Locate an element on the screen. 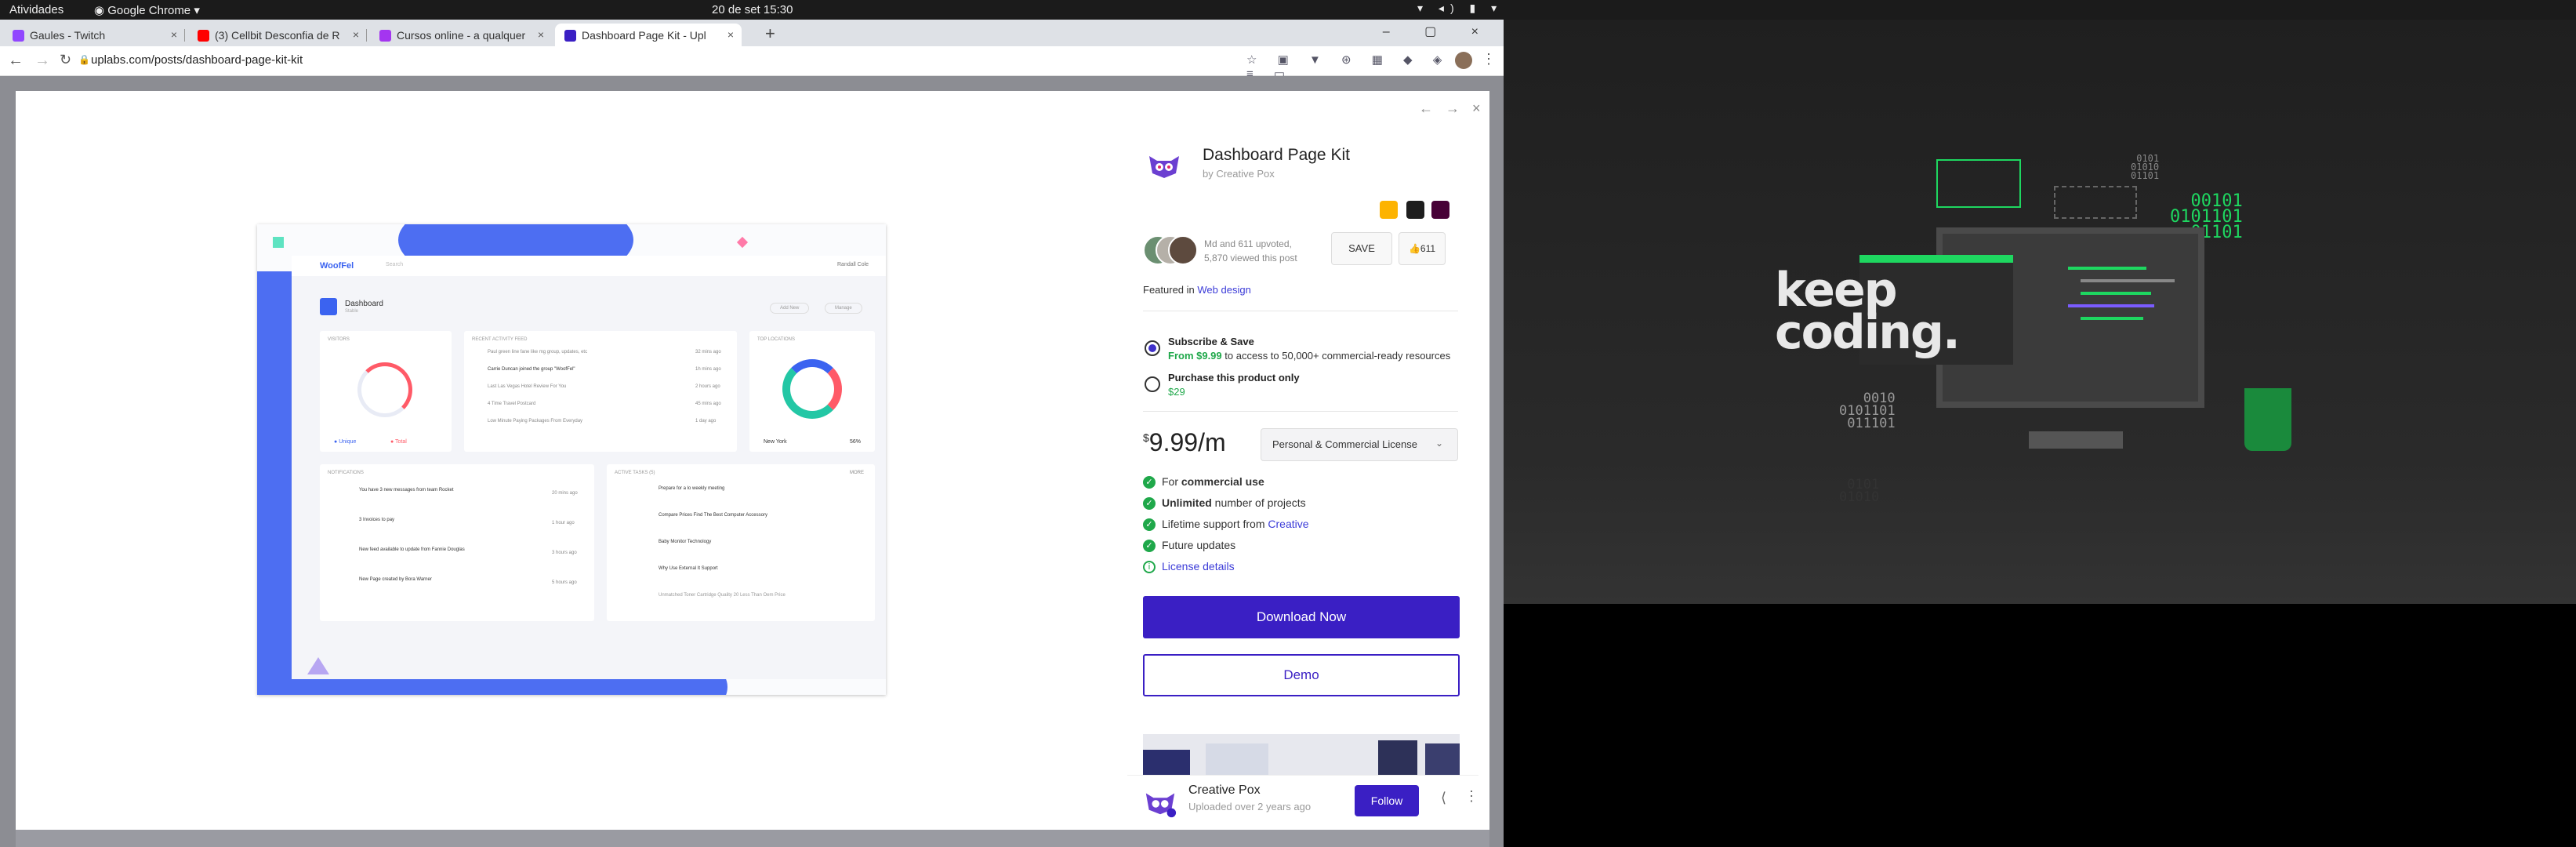 The height and width of the screenshot is (847, 2576). feed-item: Last Las Vegas Hotel Review For You is located at coordinates (528, 386).